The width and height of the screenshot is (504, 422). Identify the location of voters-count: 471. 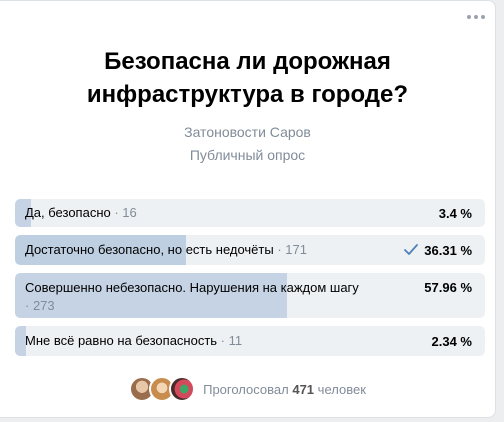
(303, 389).